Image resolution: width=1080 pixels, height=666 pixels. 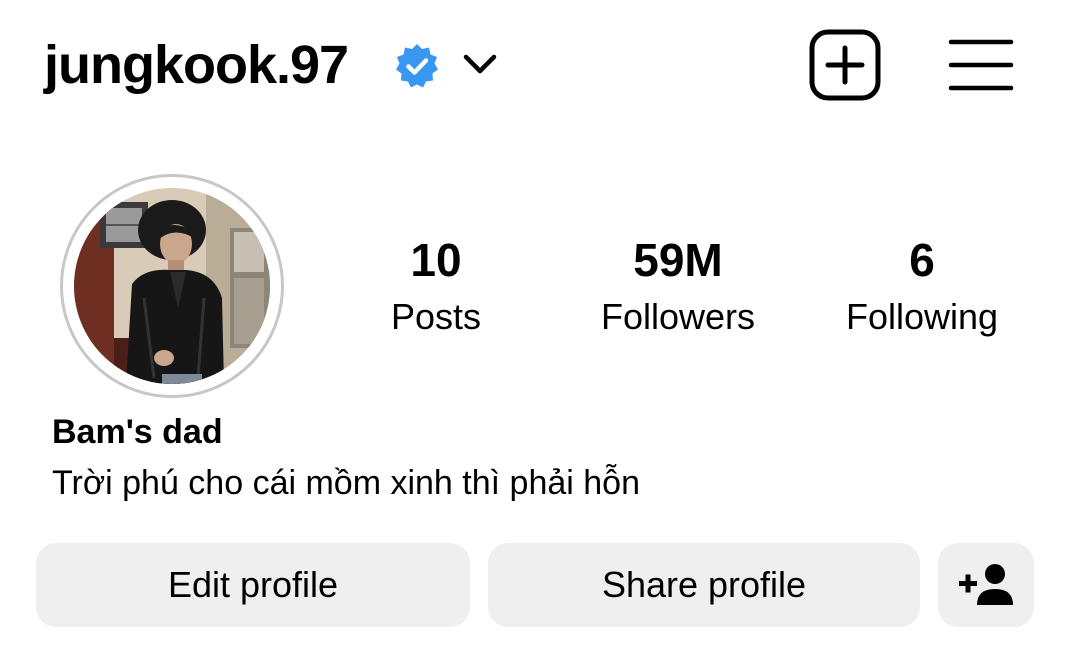 I want to click on discover-people-button, so click(x=986, y=585).